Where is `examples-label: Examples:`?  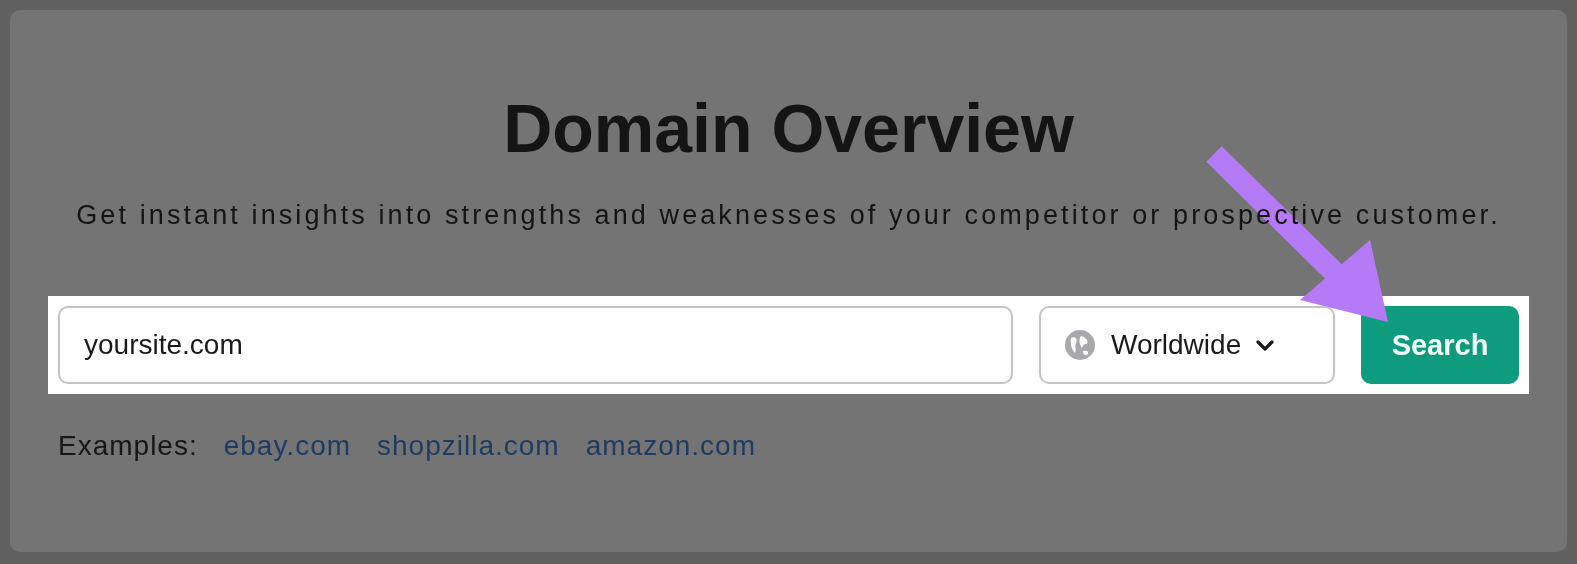 examples-label: Examples: is located at coordinates (128, 446).